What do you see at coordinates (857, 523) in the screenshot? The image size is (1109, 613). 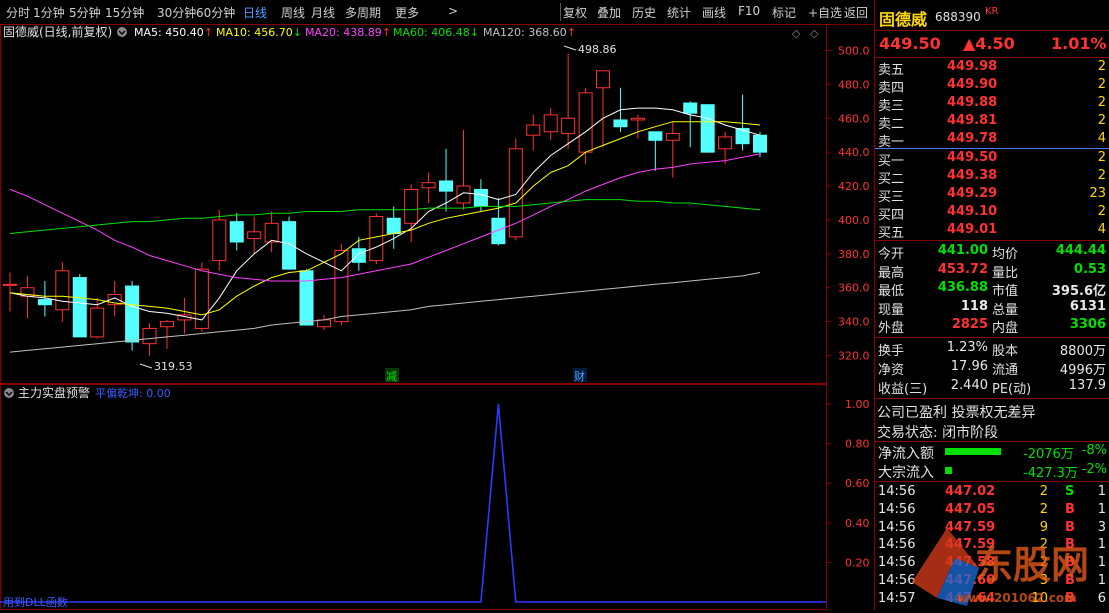 I see `indicator-tick-label: 0.40` at bounding box center [857, 523].